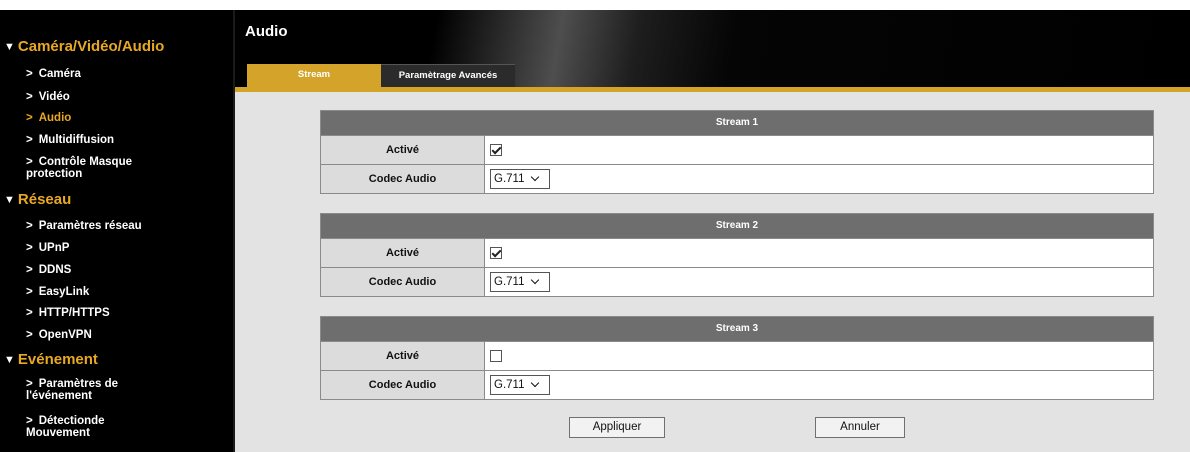 The image size is (1190, 452). Describe the element at coordinates (314, 76) in the screenshot. I see `tab-stream: Stream` at that location.